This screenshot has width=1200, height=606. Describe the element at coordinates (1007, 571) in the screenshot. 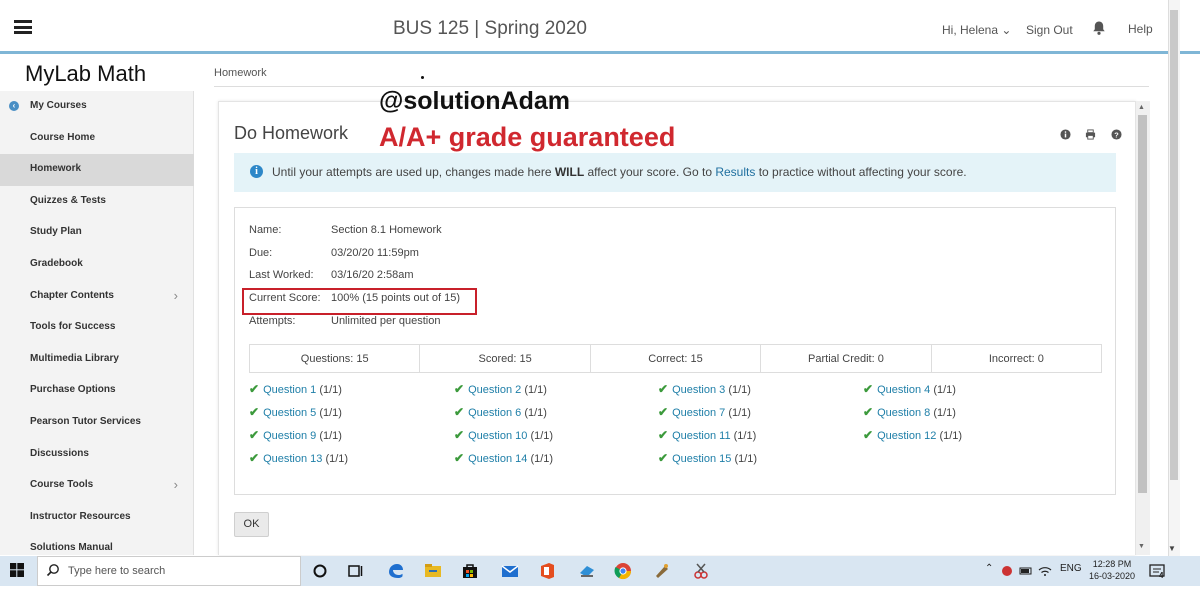

I see `tray-app-icon` at that location.